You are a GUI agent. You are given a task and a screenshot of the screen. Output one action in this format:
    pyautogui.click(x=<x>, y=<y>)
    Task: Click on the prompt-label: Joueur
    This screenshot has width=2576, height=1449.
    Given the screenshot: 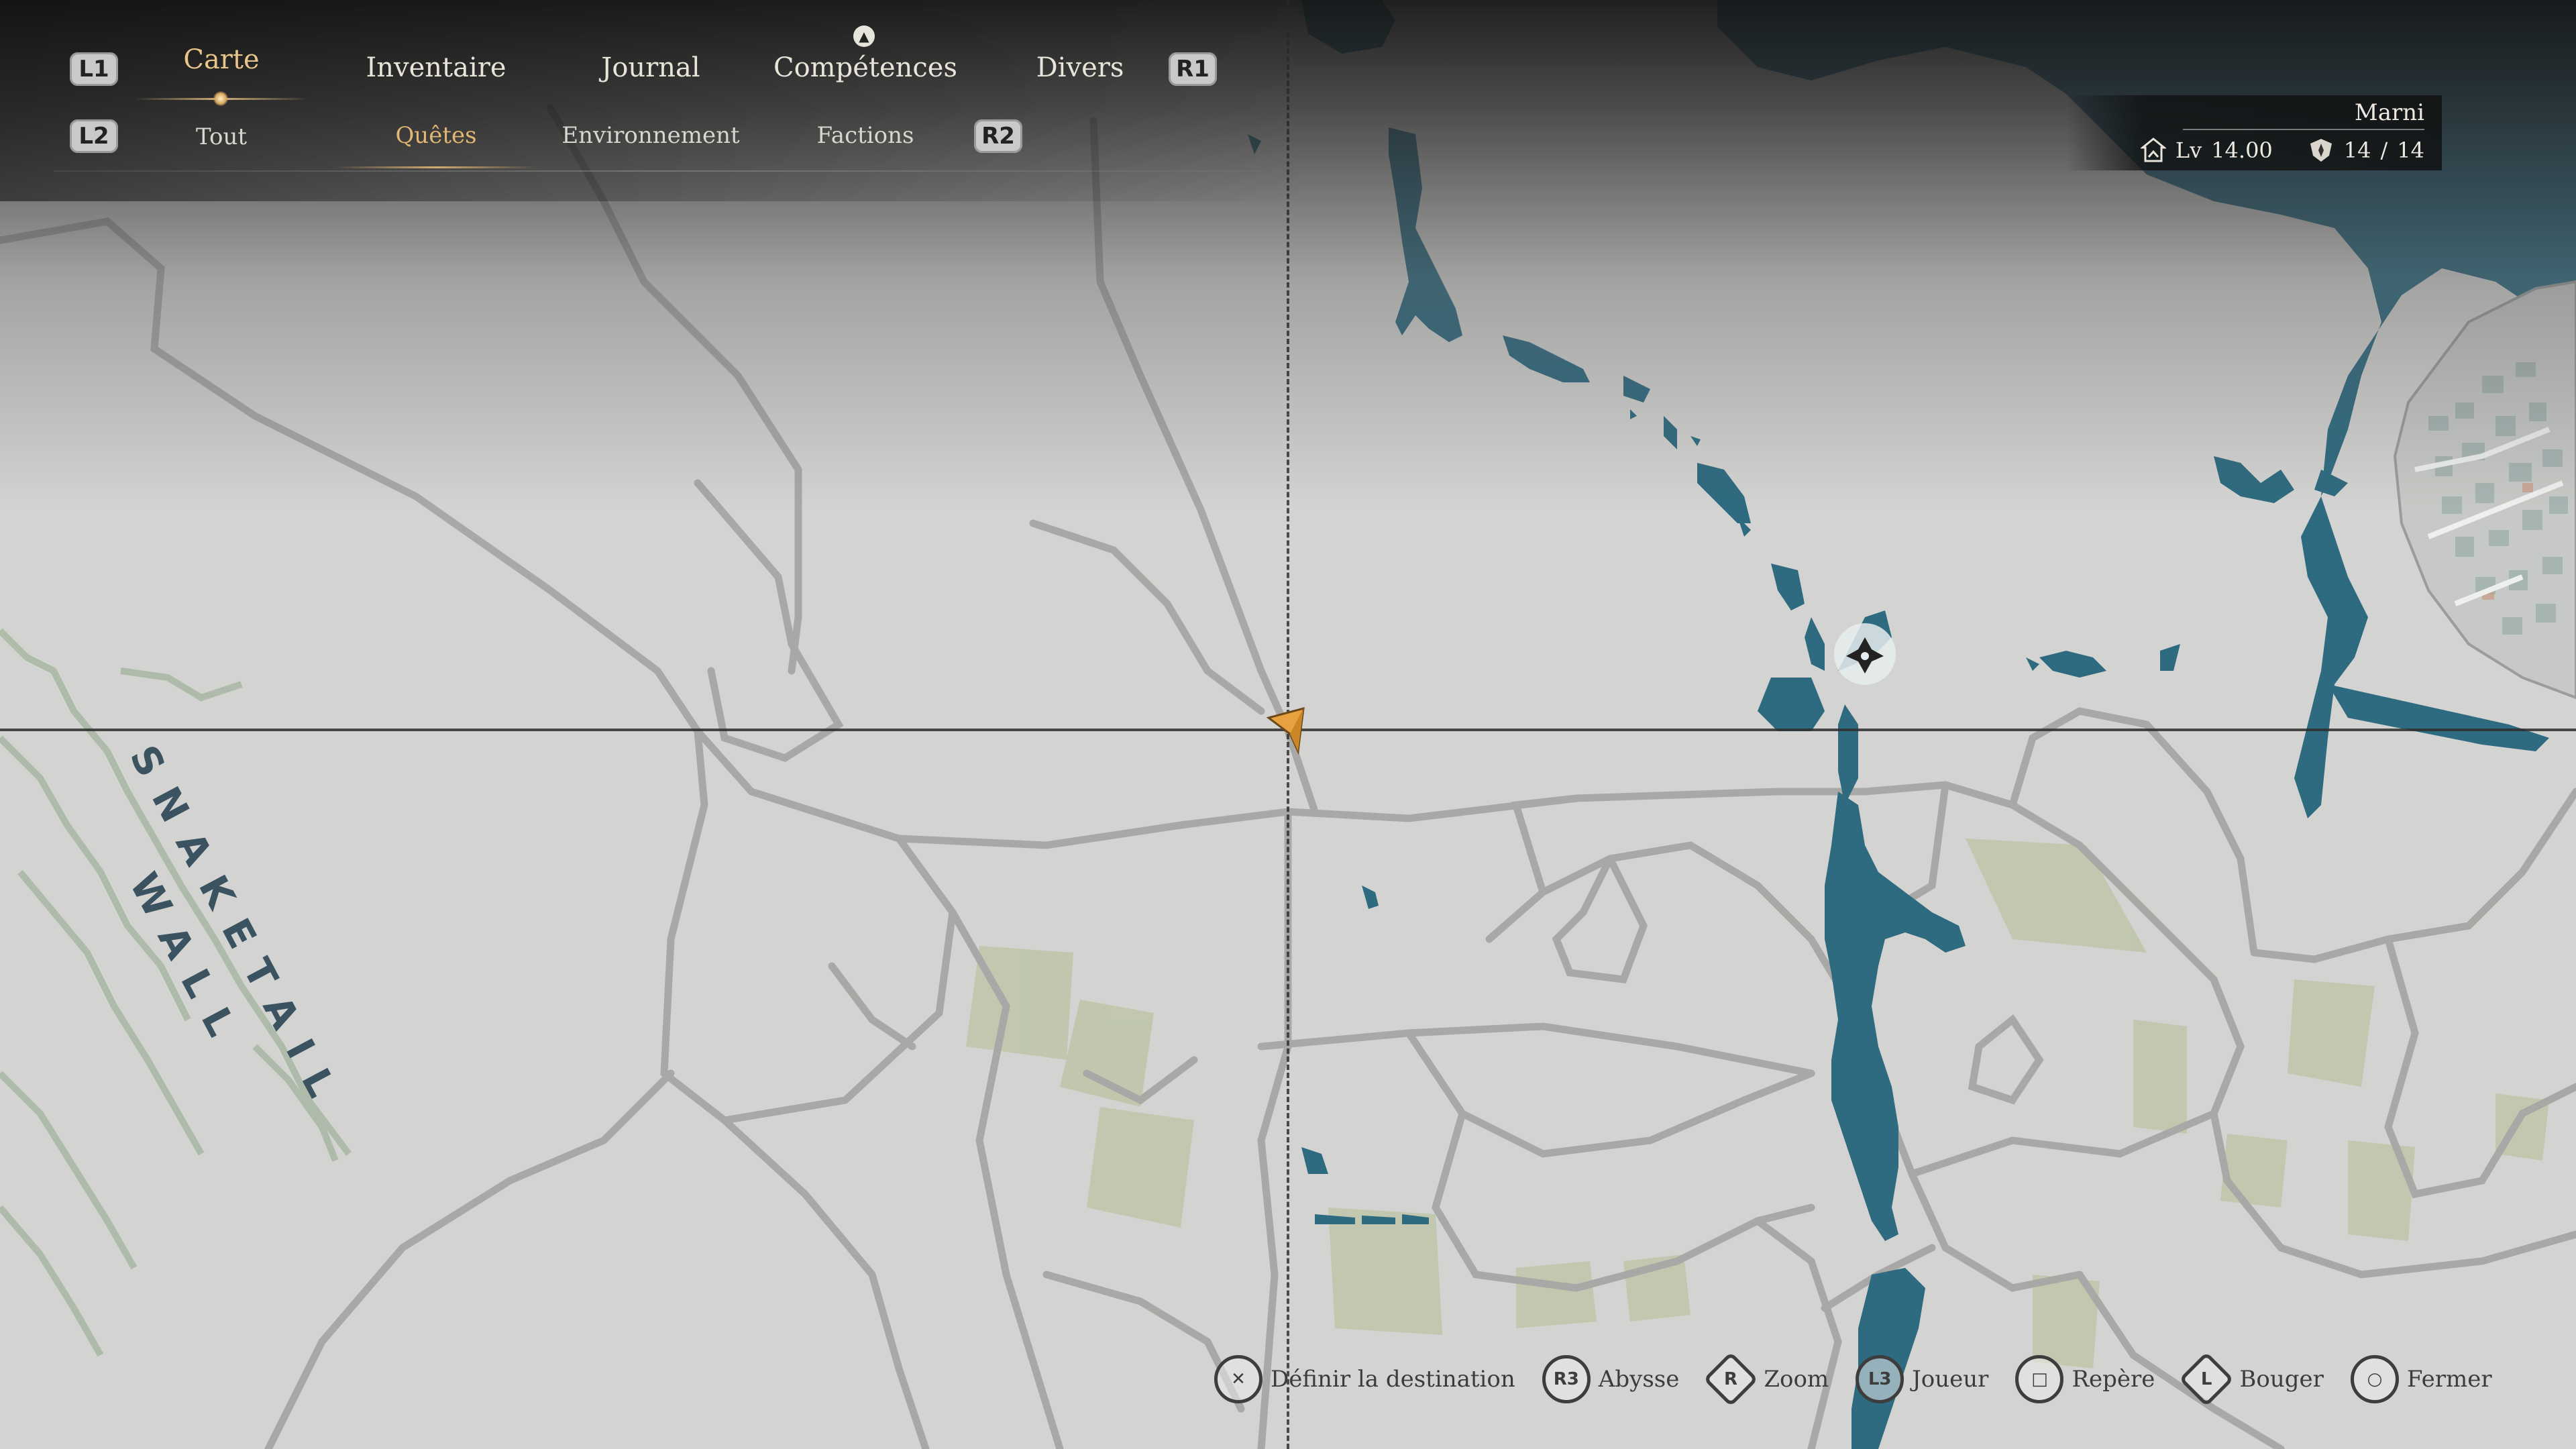 What is the action you would take?
    pyautogui.click(x=1950, y=1379)
    